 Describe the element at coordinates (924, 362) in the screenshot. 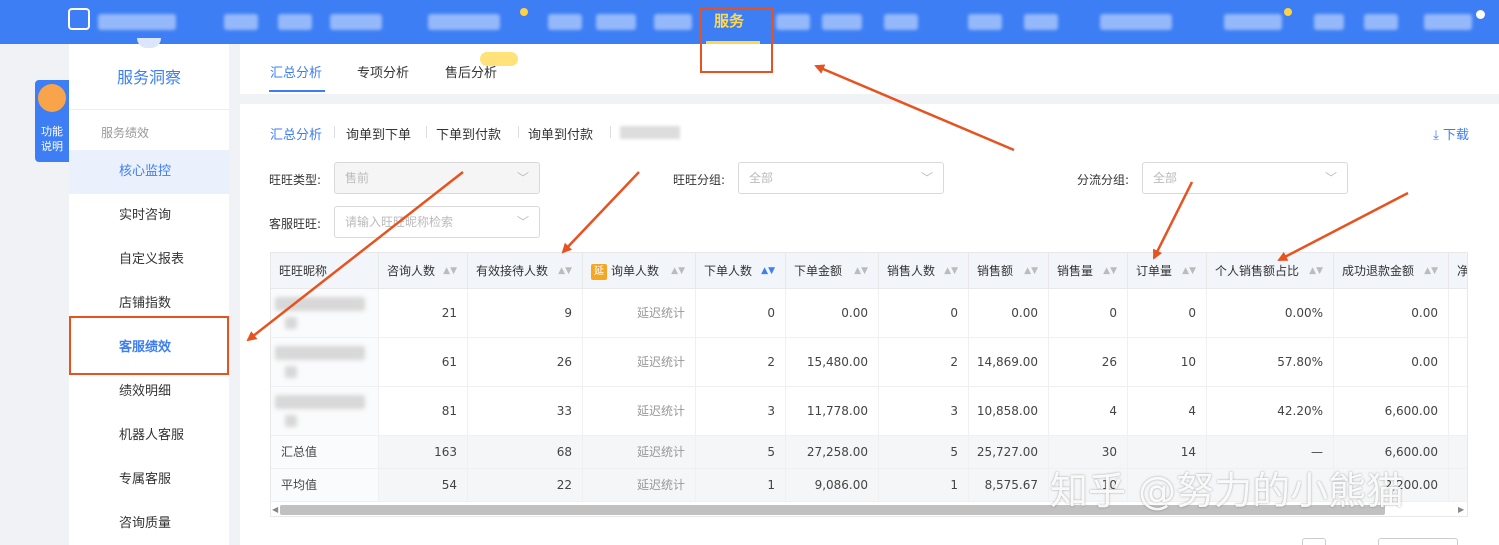

I see `table-cell: 2` at that location.